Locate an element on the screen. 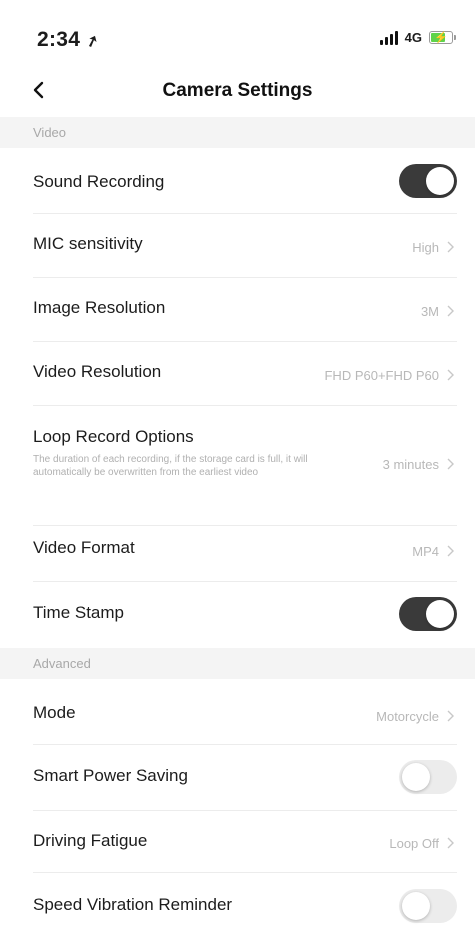 The image size is (475, 934). row-value: Loop Off is located at coordinates (414, 843).